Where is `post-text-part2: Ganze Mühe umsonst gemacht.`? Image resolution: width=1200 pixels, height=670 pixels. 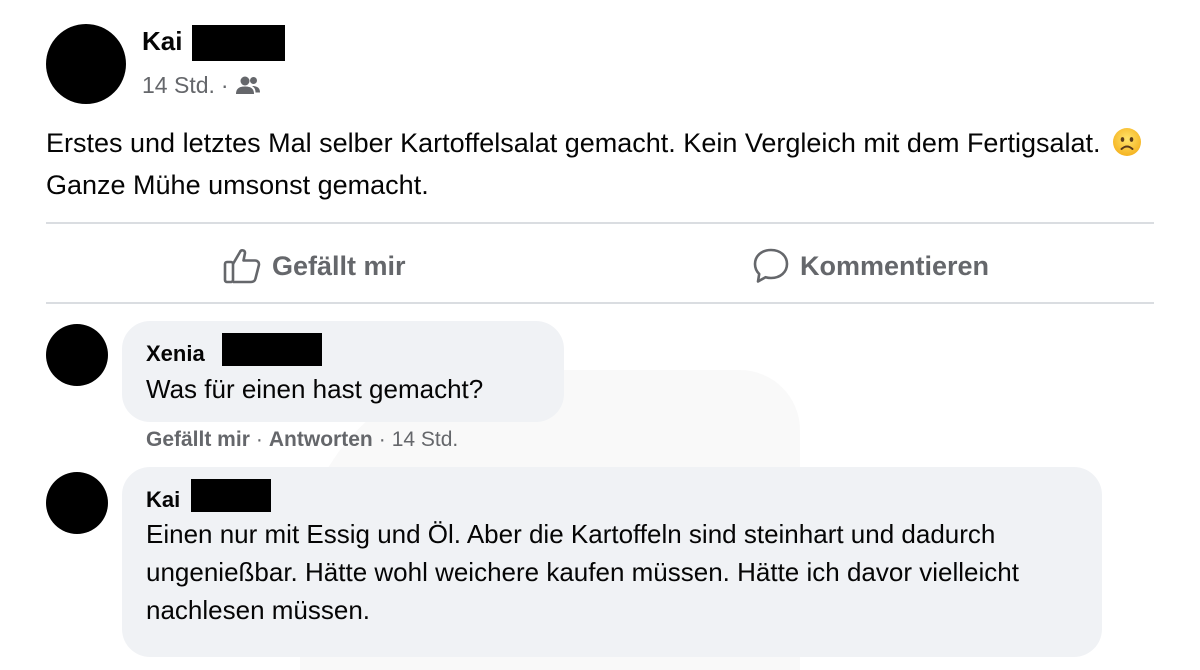
post-text-part2: Ganze Mühe umsonst gemacht. is located at coordinates (237, 185).